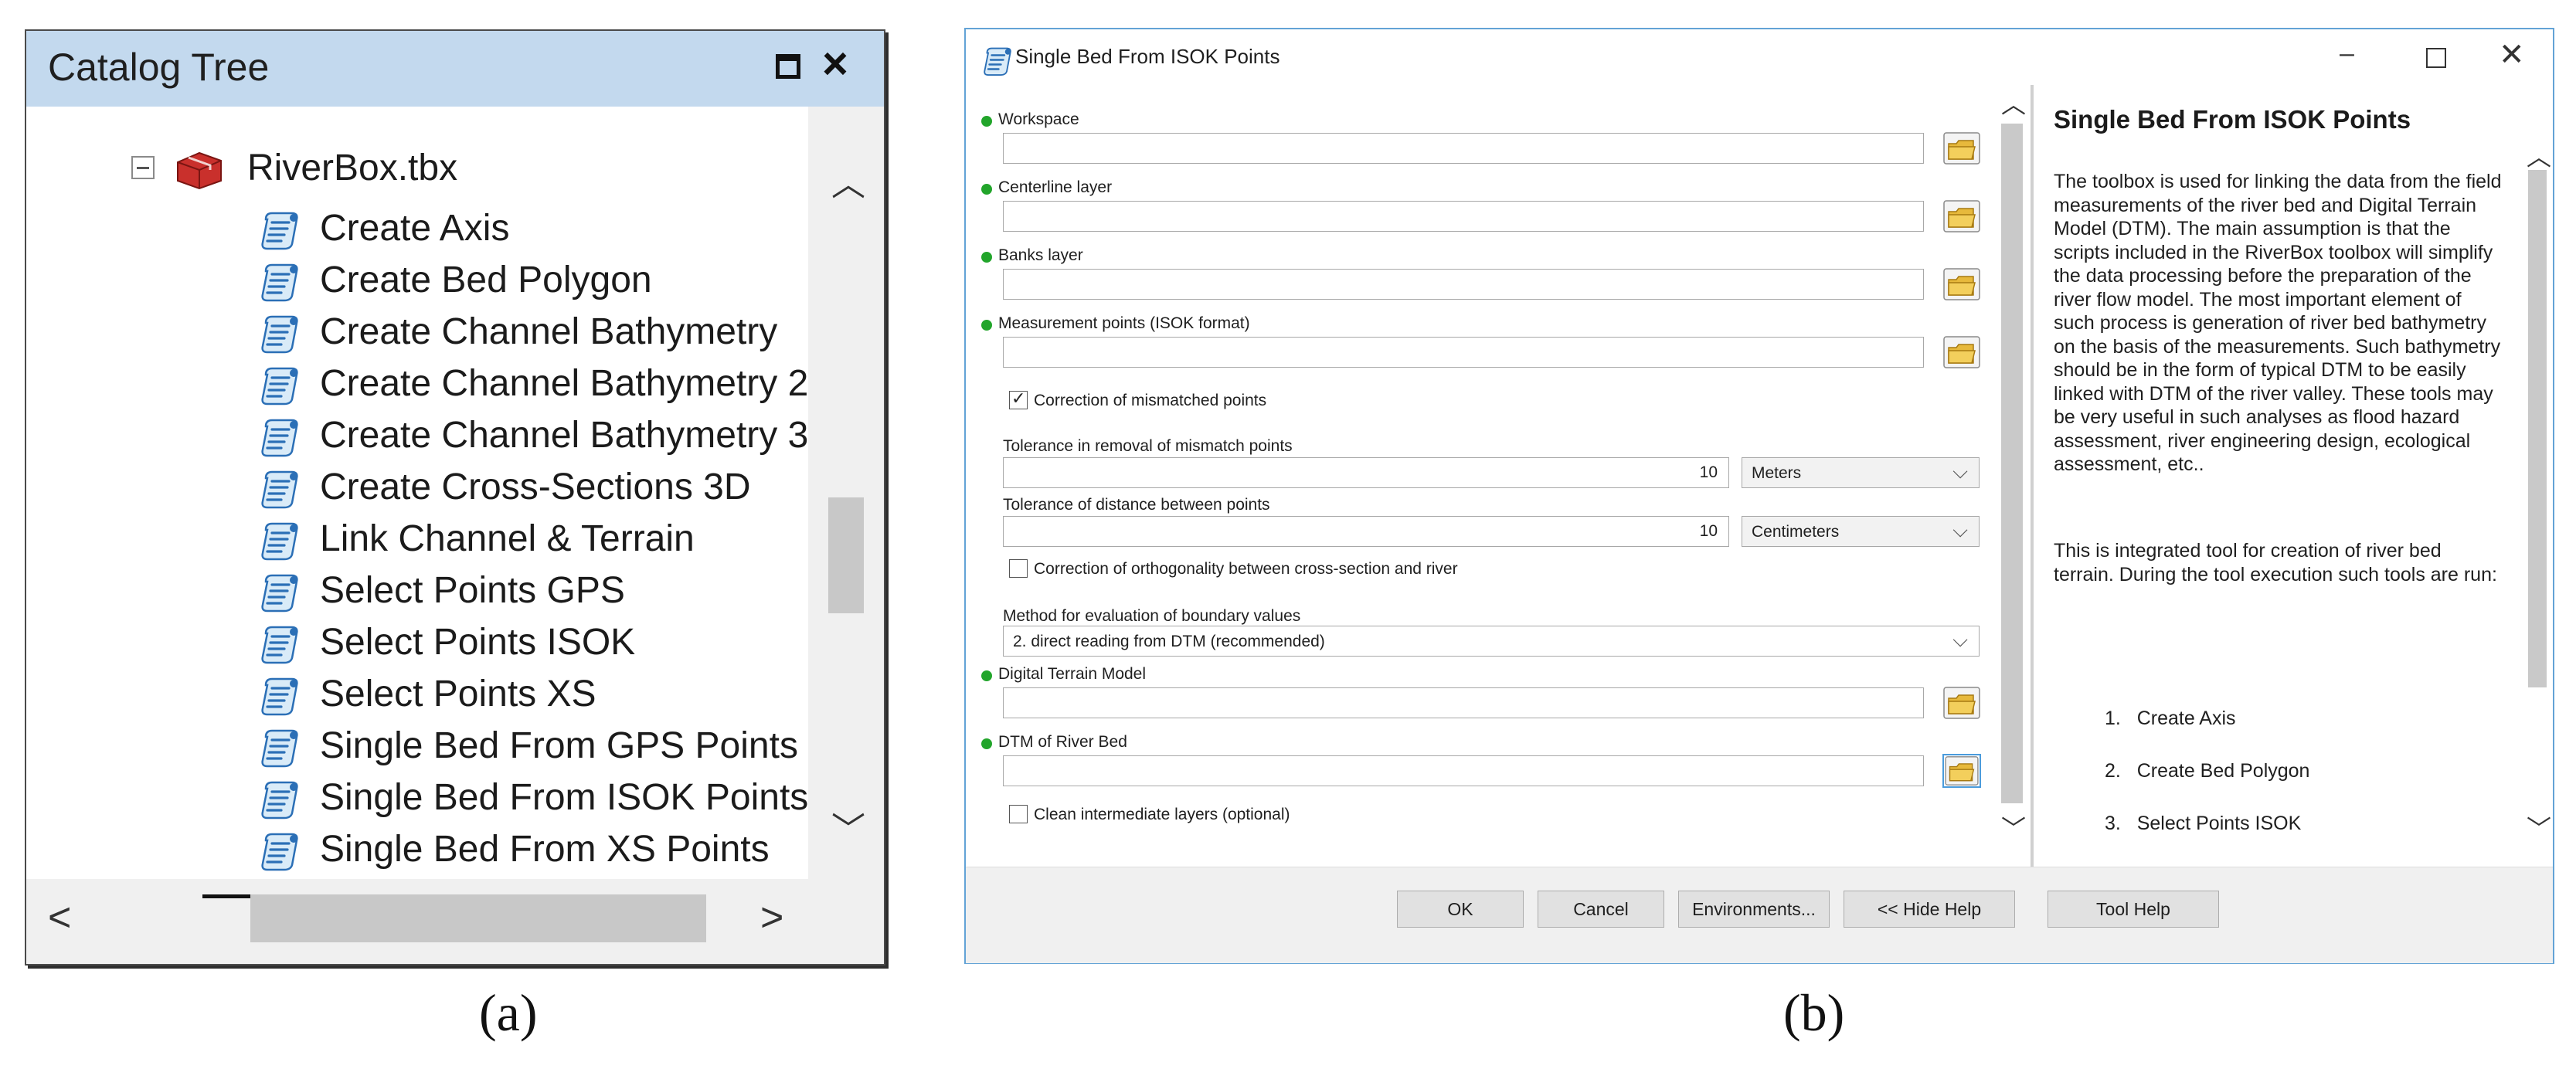 The image size is (2576, 1069). I want to click on tree-item-label: Select Points GPS, so click(472, 590).